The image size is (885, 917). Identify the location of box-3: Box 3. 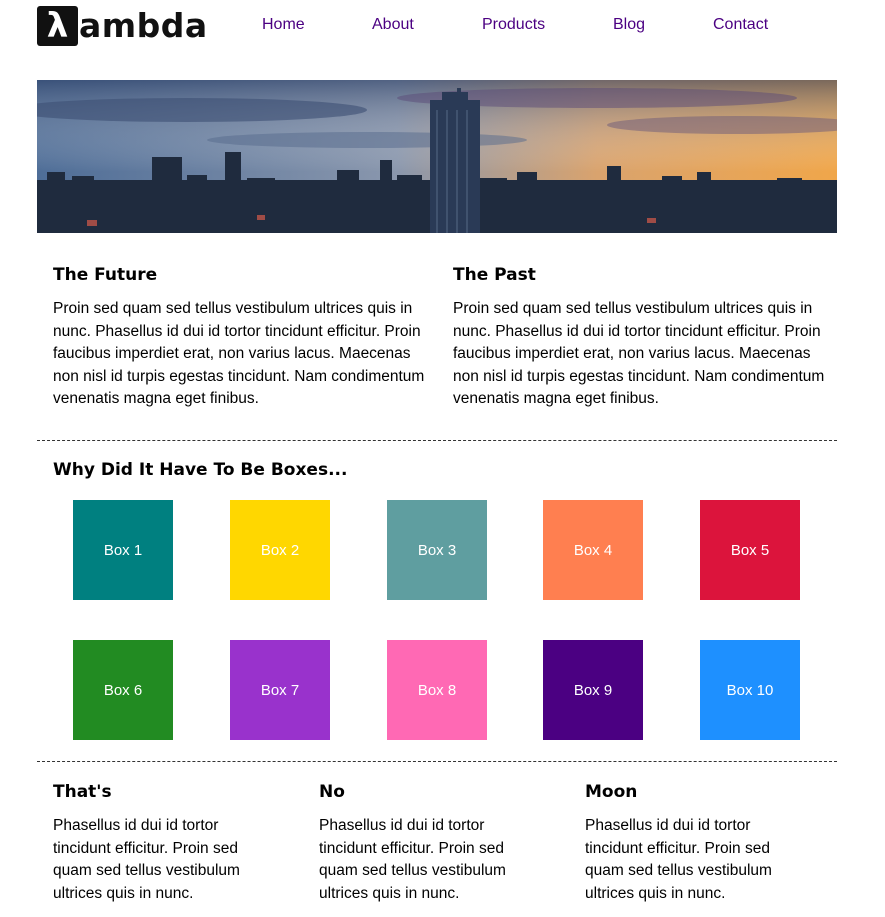
(437, 550).